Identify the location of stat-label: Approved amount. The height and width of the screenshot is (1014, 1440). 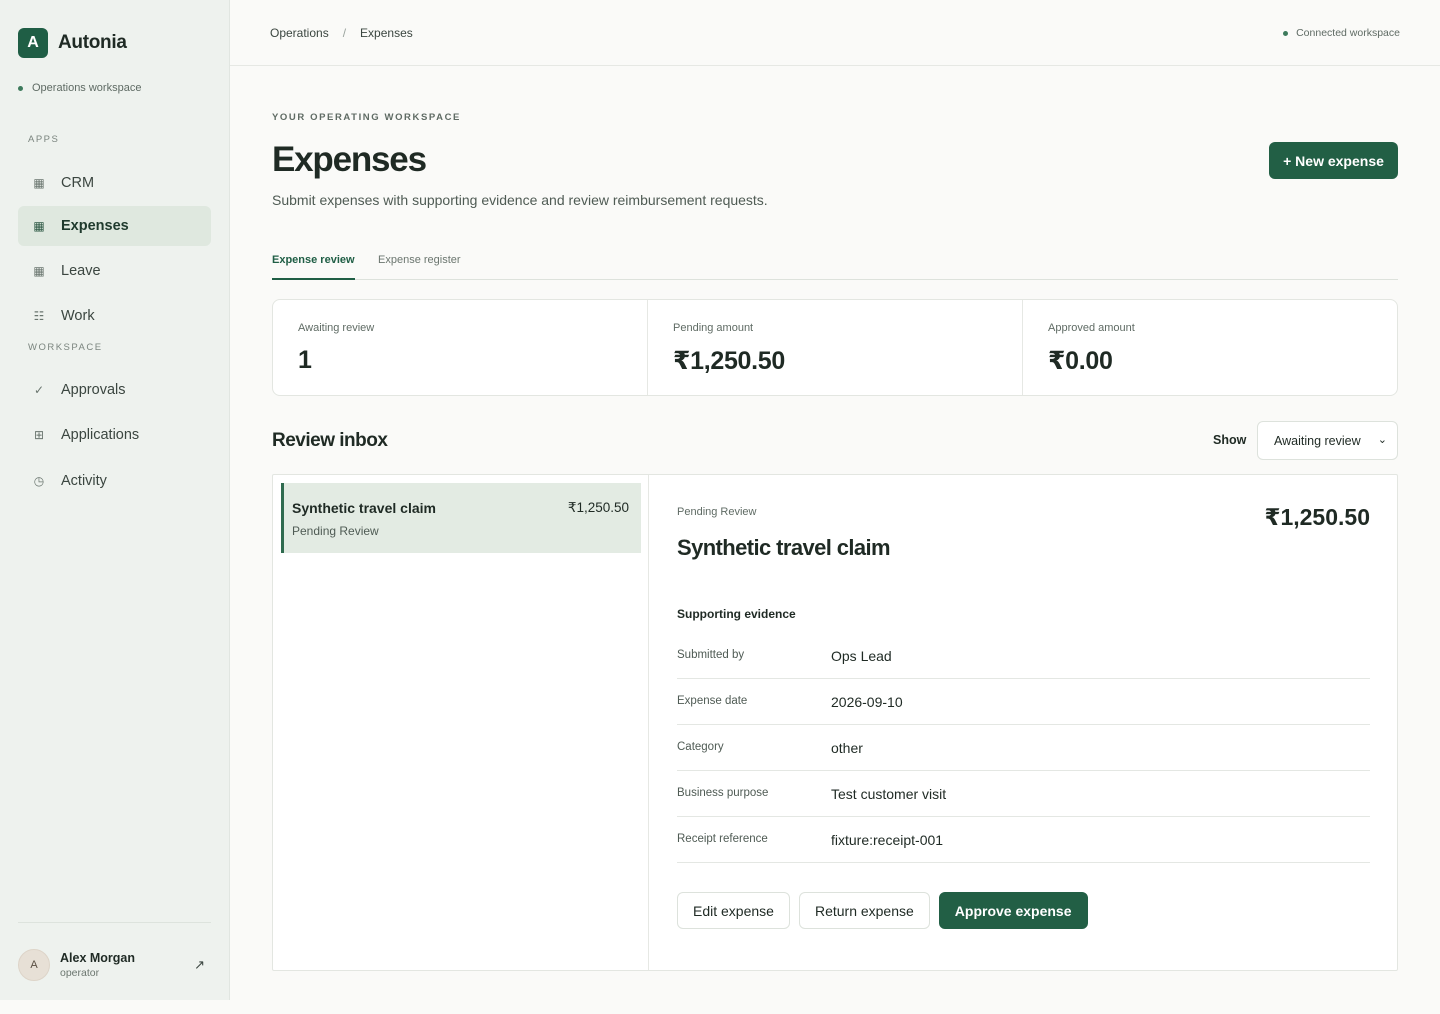
(1091, 328).